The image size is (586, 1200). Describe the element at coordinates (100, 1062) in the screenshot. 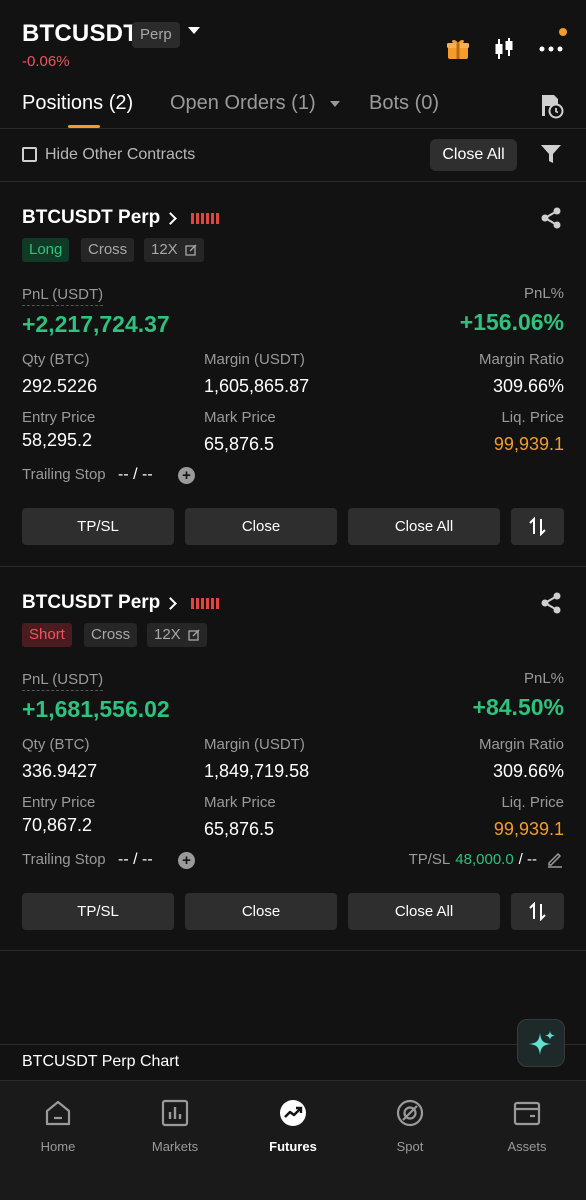

I see `chart-link: BTCUSDT Perp Chart` at that location.